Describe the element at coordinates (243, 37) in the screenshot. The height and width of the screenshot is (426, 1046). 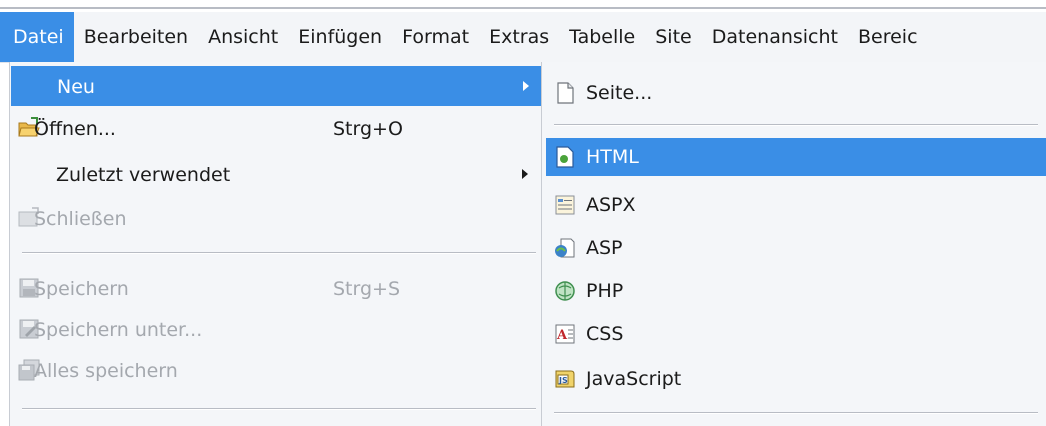
I see `menu-ansicht: Ansicht` at that location.